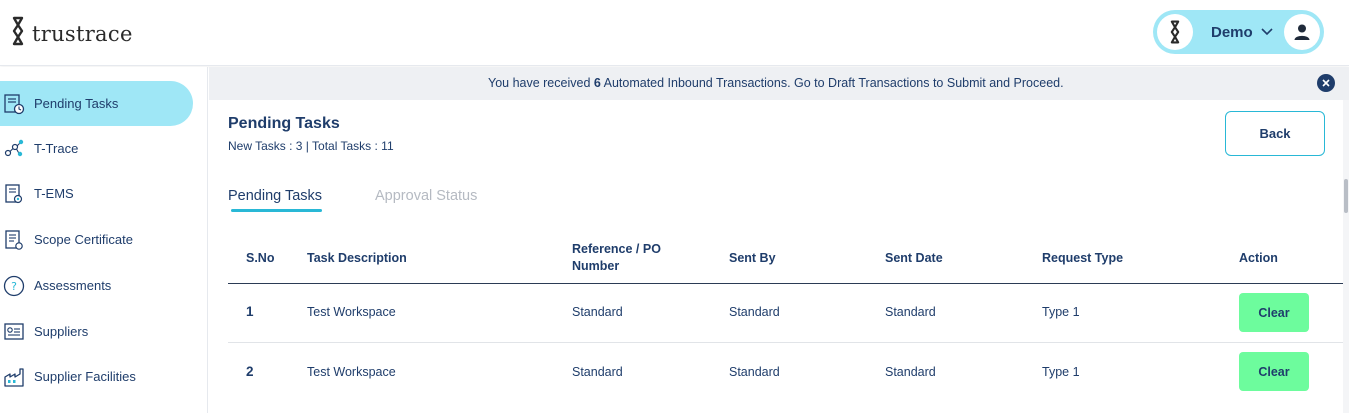 This screenshot has height=413, width=1349. I want to click on row-sno: 2, so click(250, 371).